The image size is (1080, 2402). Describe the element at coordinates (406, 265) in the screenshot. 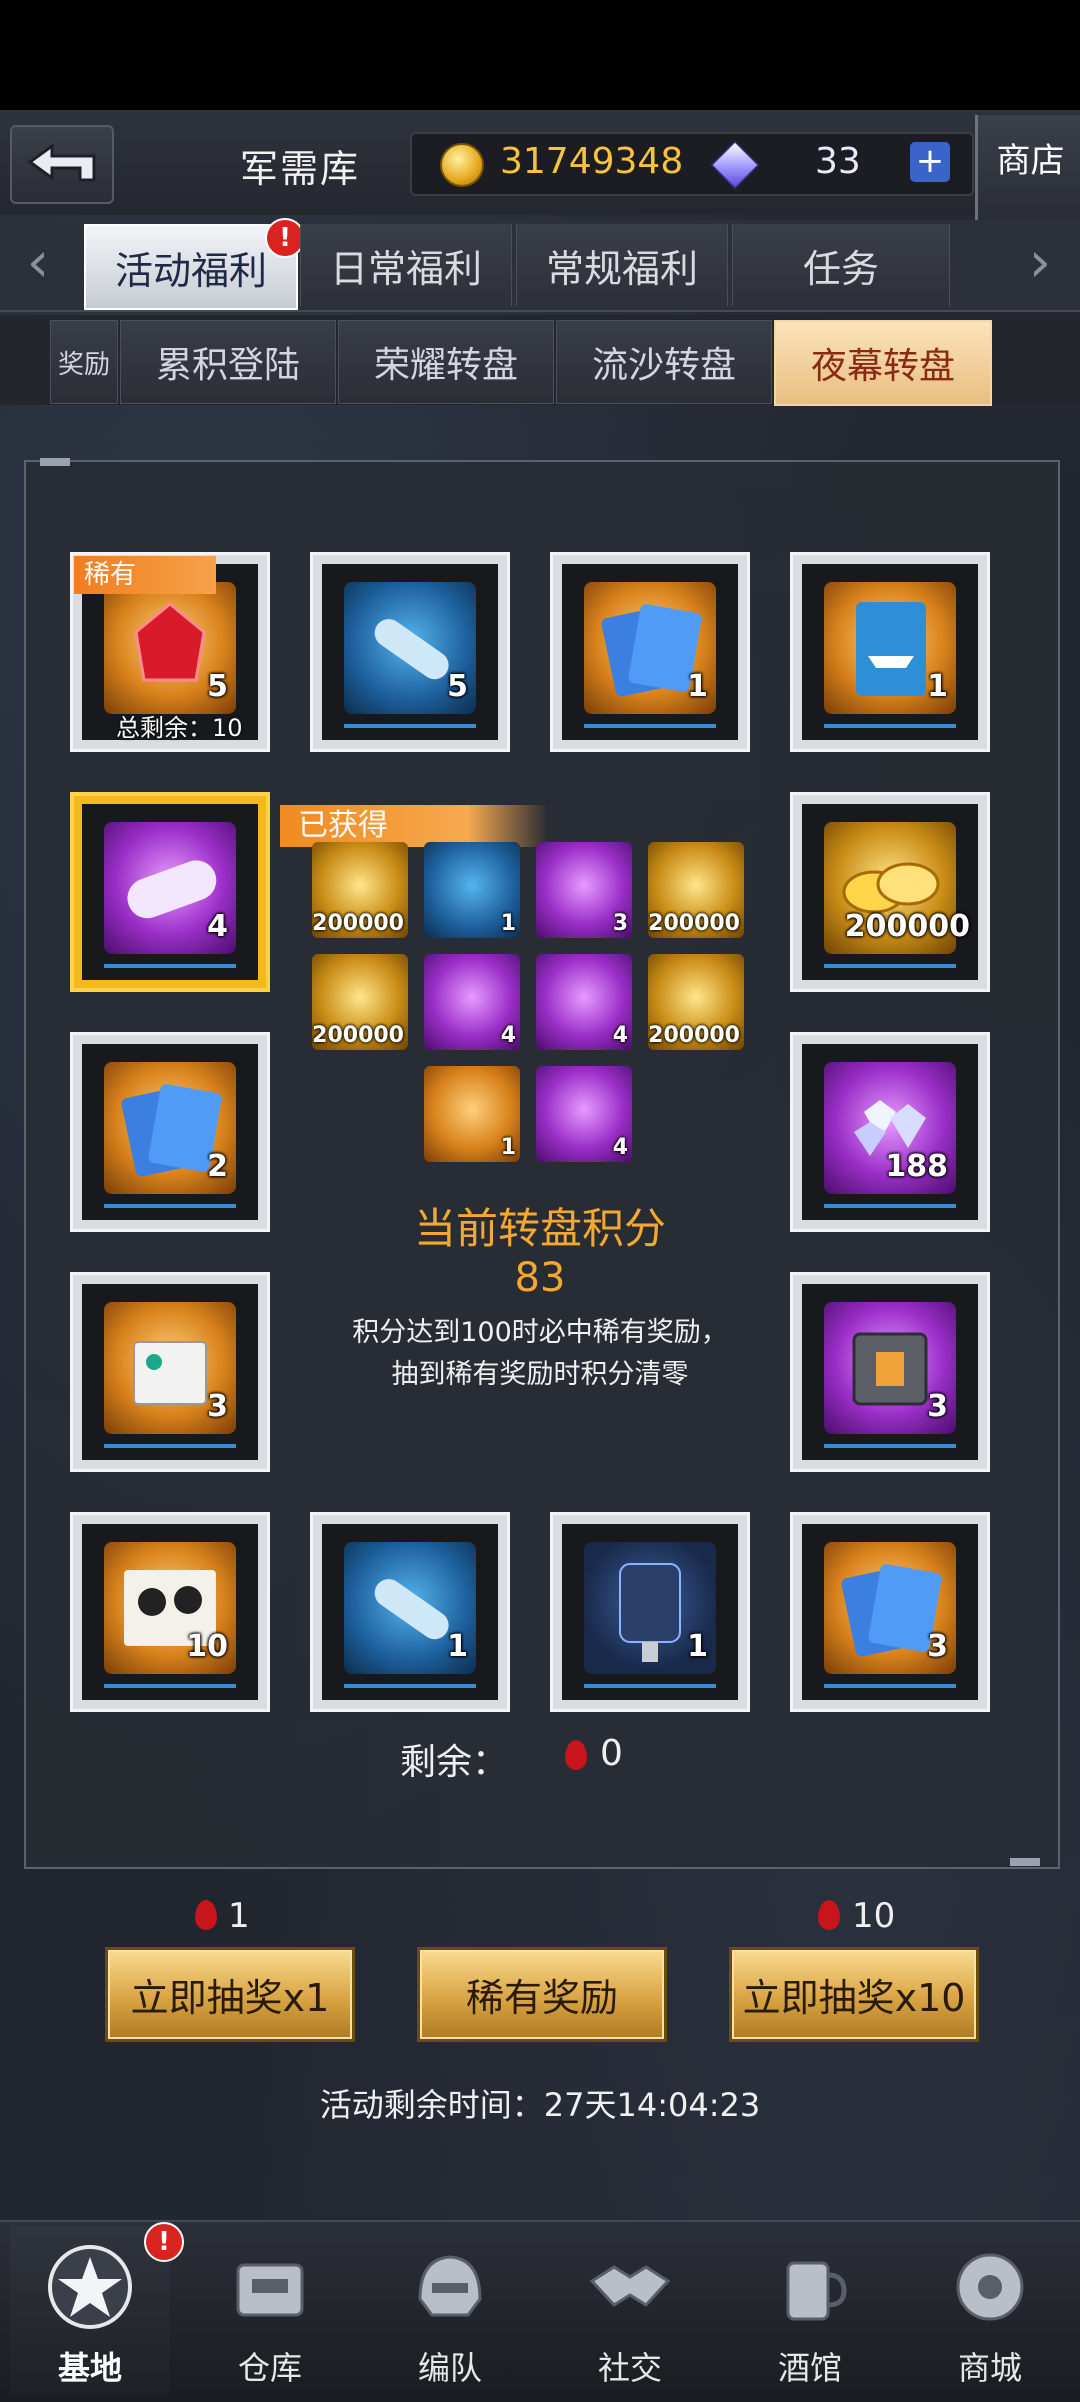

I see `tab-daily-welfare: 日常福利` at that location.